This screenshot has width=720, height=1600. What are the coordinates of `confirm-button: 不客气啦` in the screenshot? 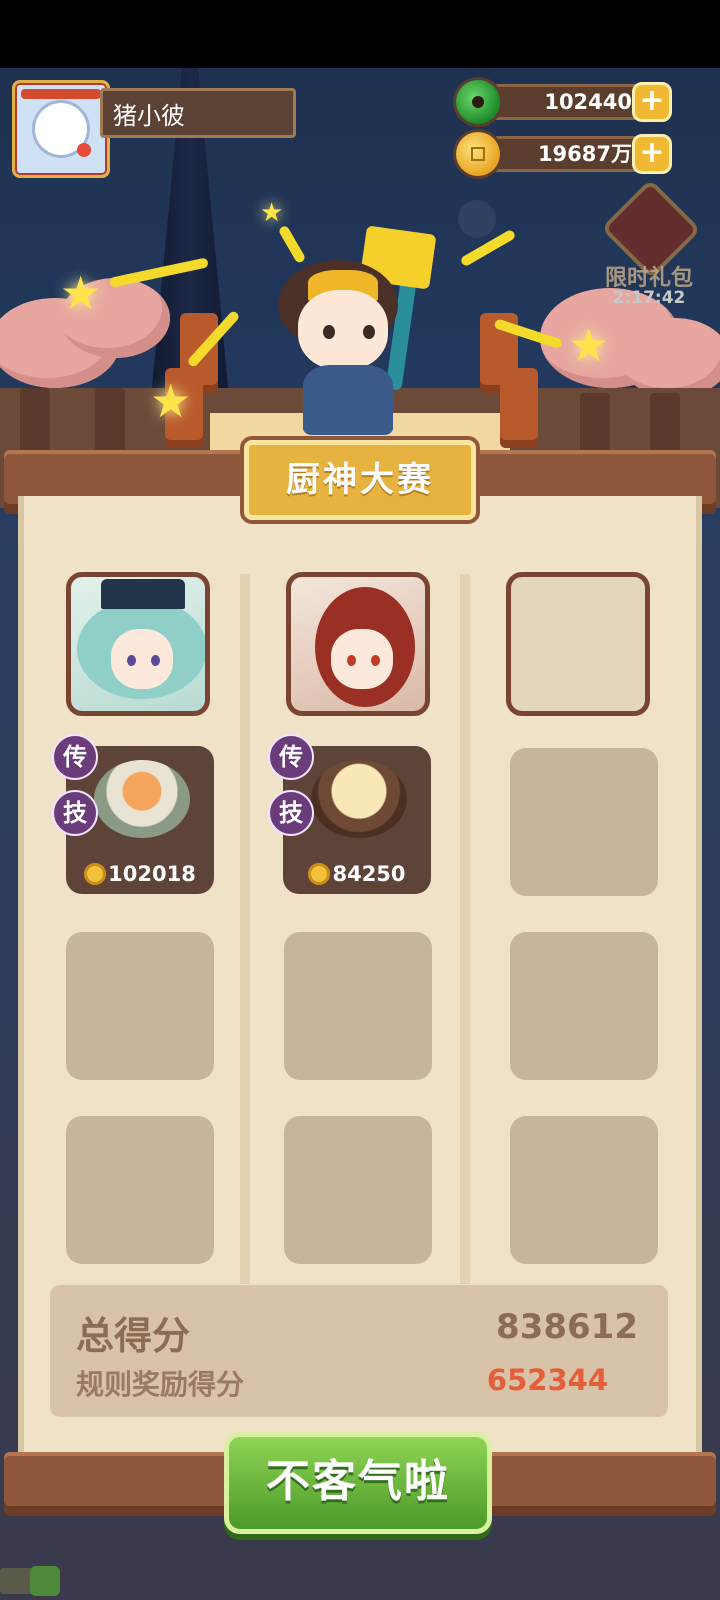 It's located at (358, 1483).